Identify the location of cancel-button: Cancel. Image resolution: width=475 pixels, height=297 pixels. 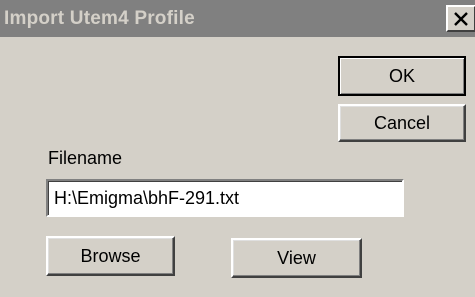
(402, 123).